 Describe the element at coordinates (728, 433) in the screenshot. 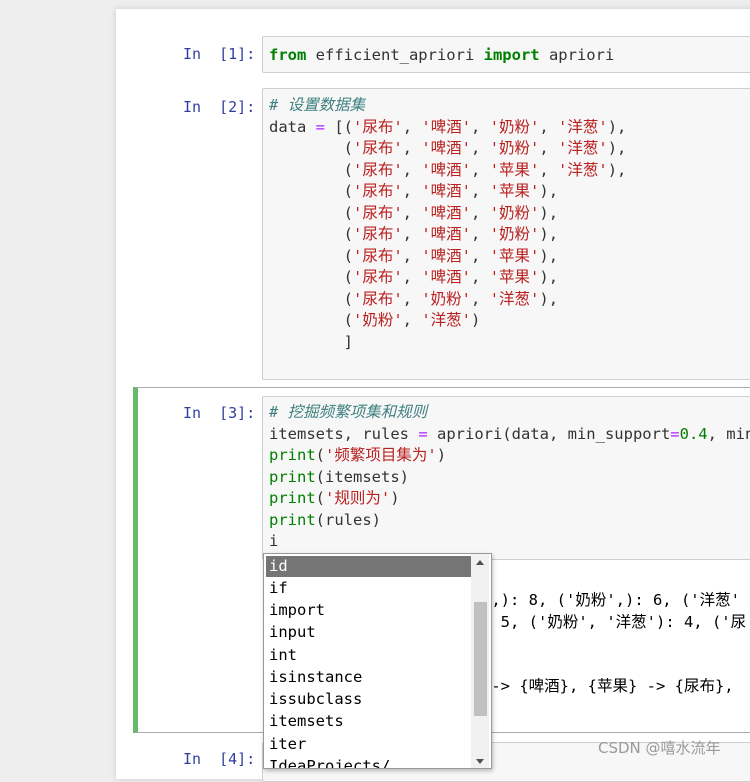

I see `code-token: , min_c` at that location.